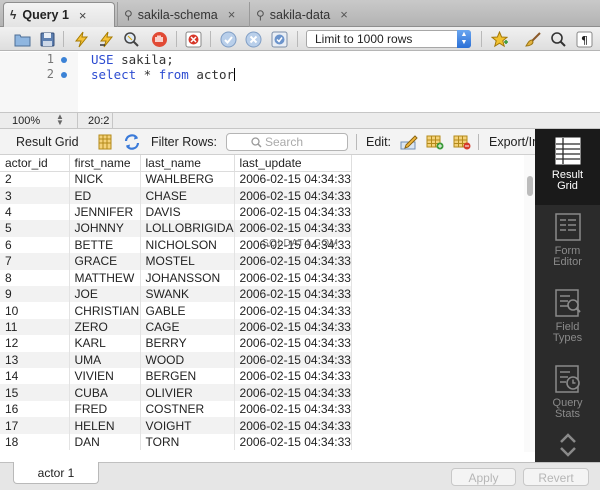  I want to click on form-editor-view-button: Form Editor, so click(567, 243).